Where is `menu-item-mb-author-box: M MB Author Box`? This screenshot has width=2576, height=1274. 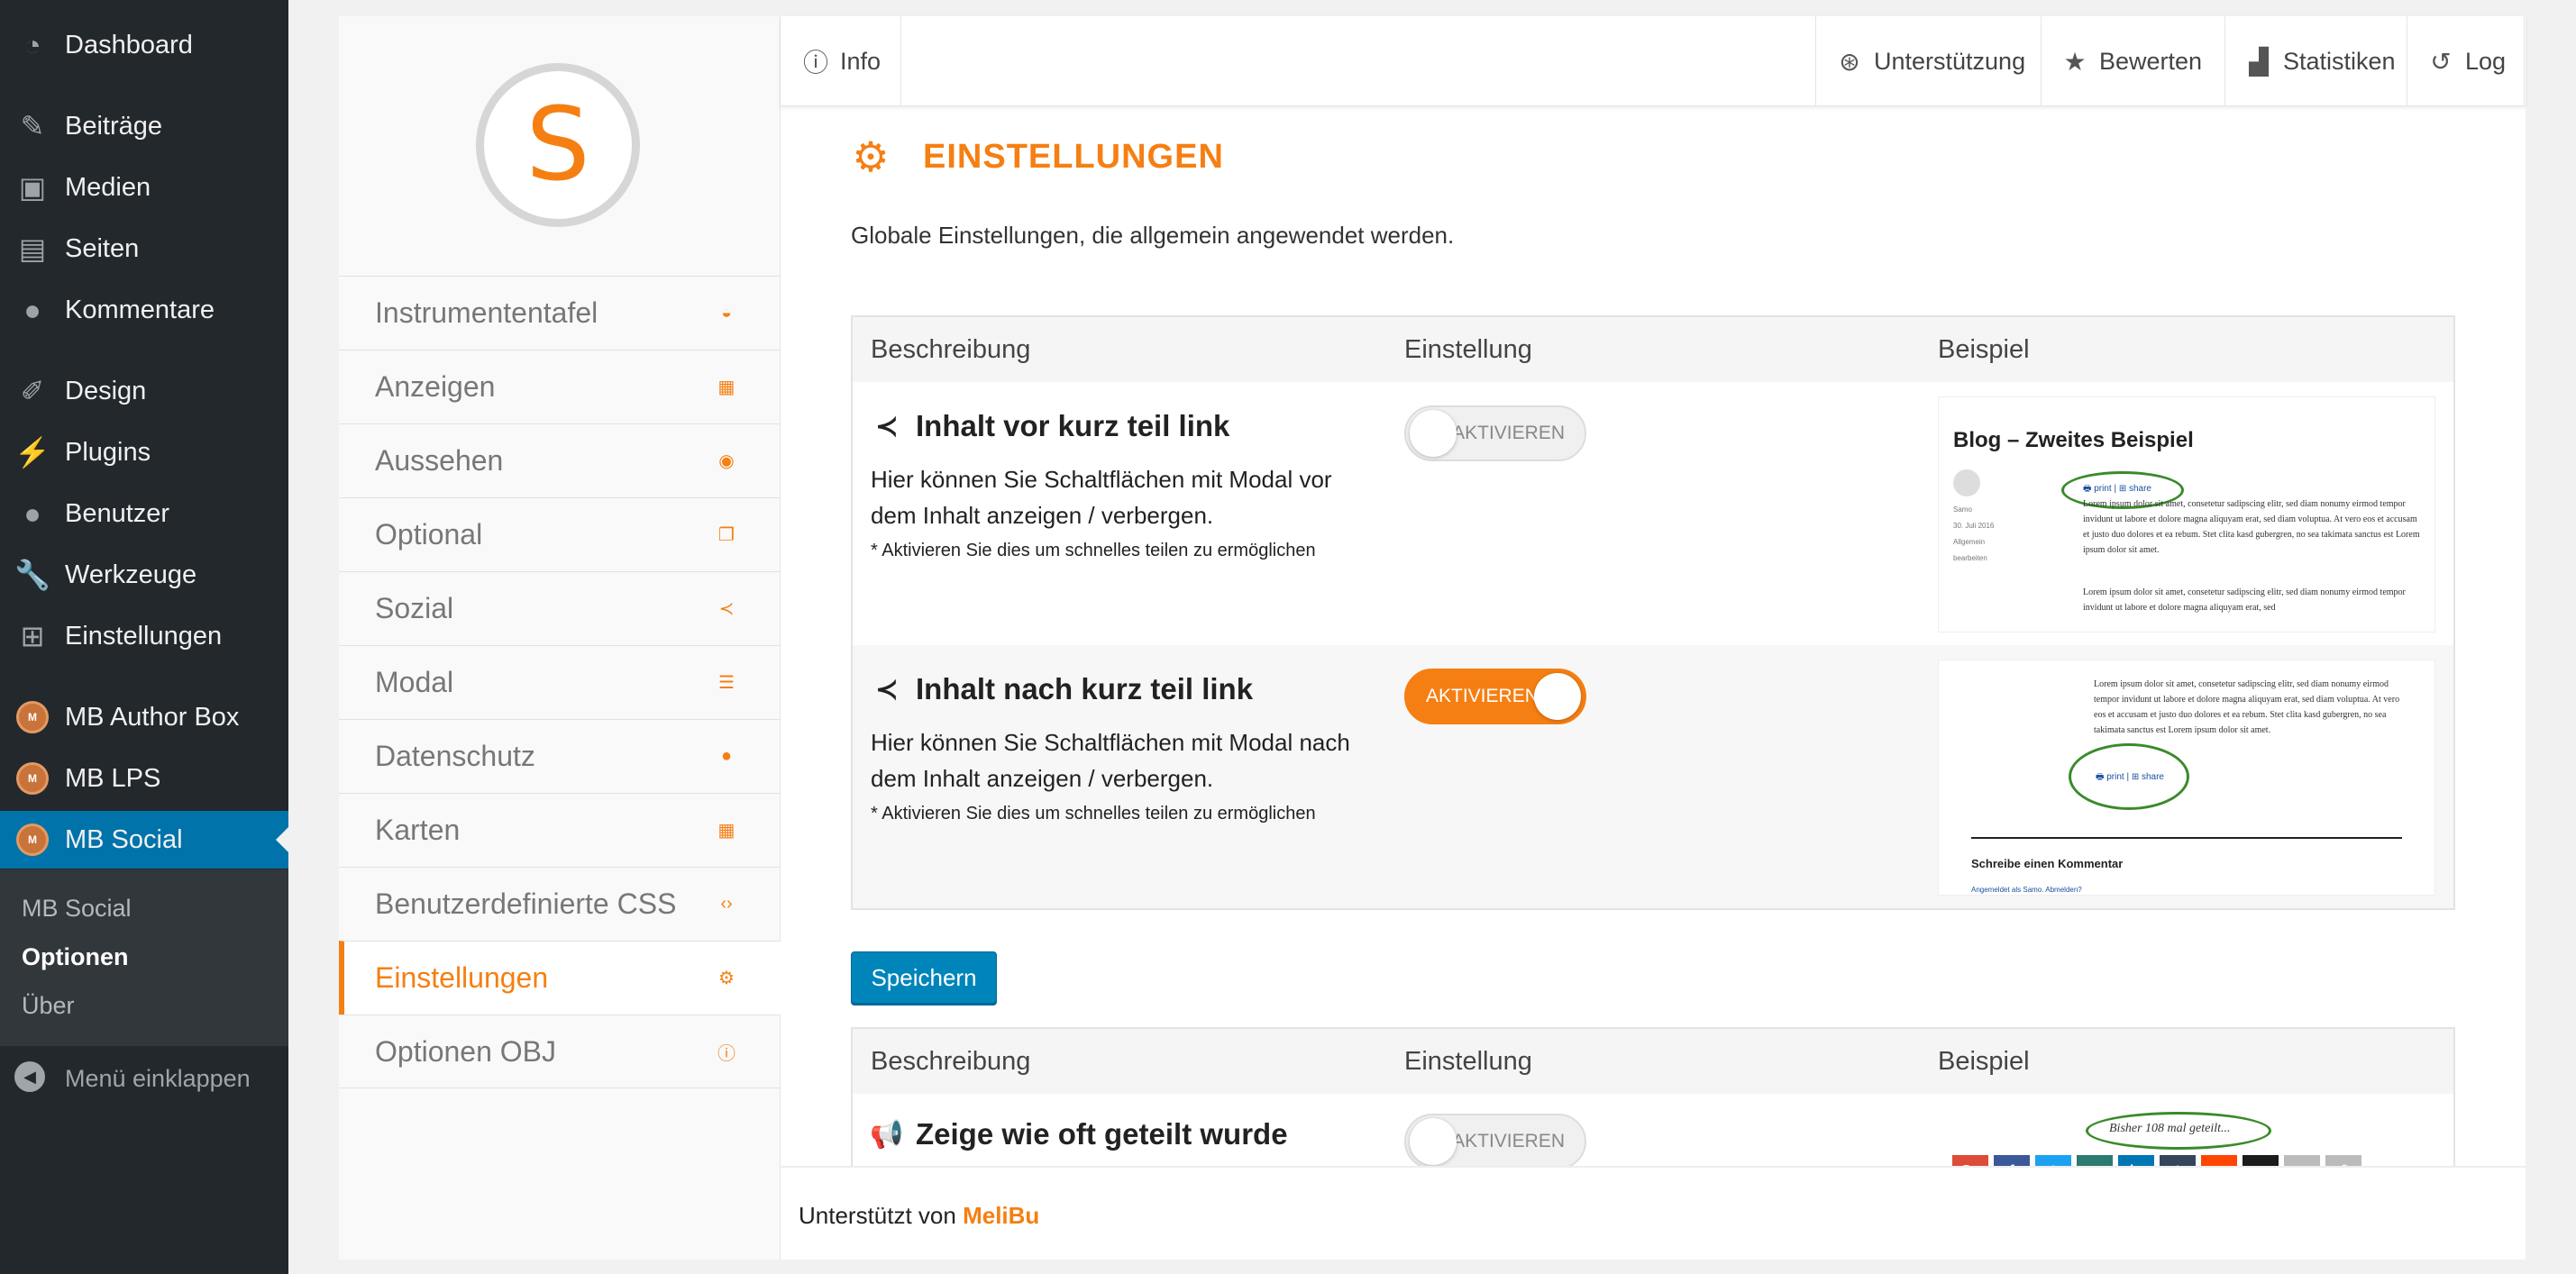
menu-item-mb-author-box: M MB Author Box is located at coordinates (144, 717).